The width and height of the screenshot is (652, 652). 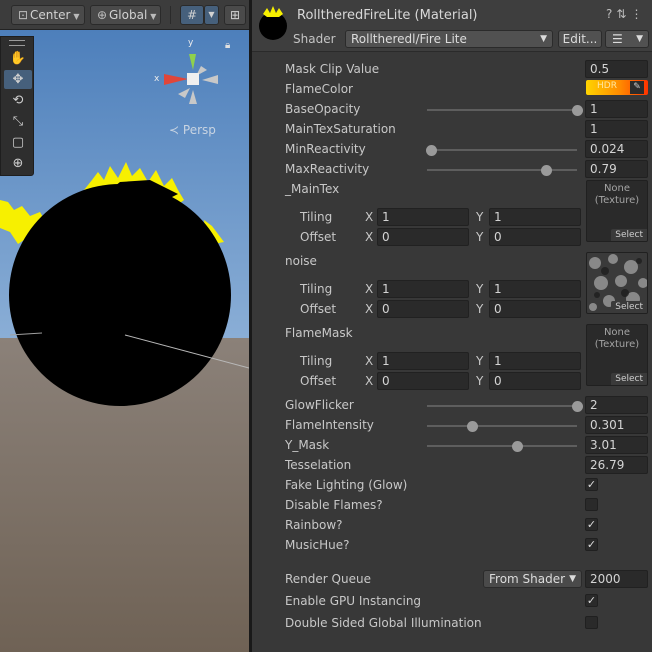 What do you see at coordinates (334, 505) in the screenshot?
I see `disable-flames-label: Disable Flames?` at bounding box center [334, 505].